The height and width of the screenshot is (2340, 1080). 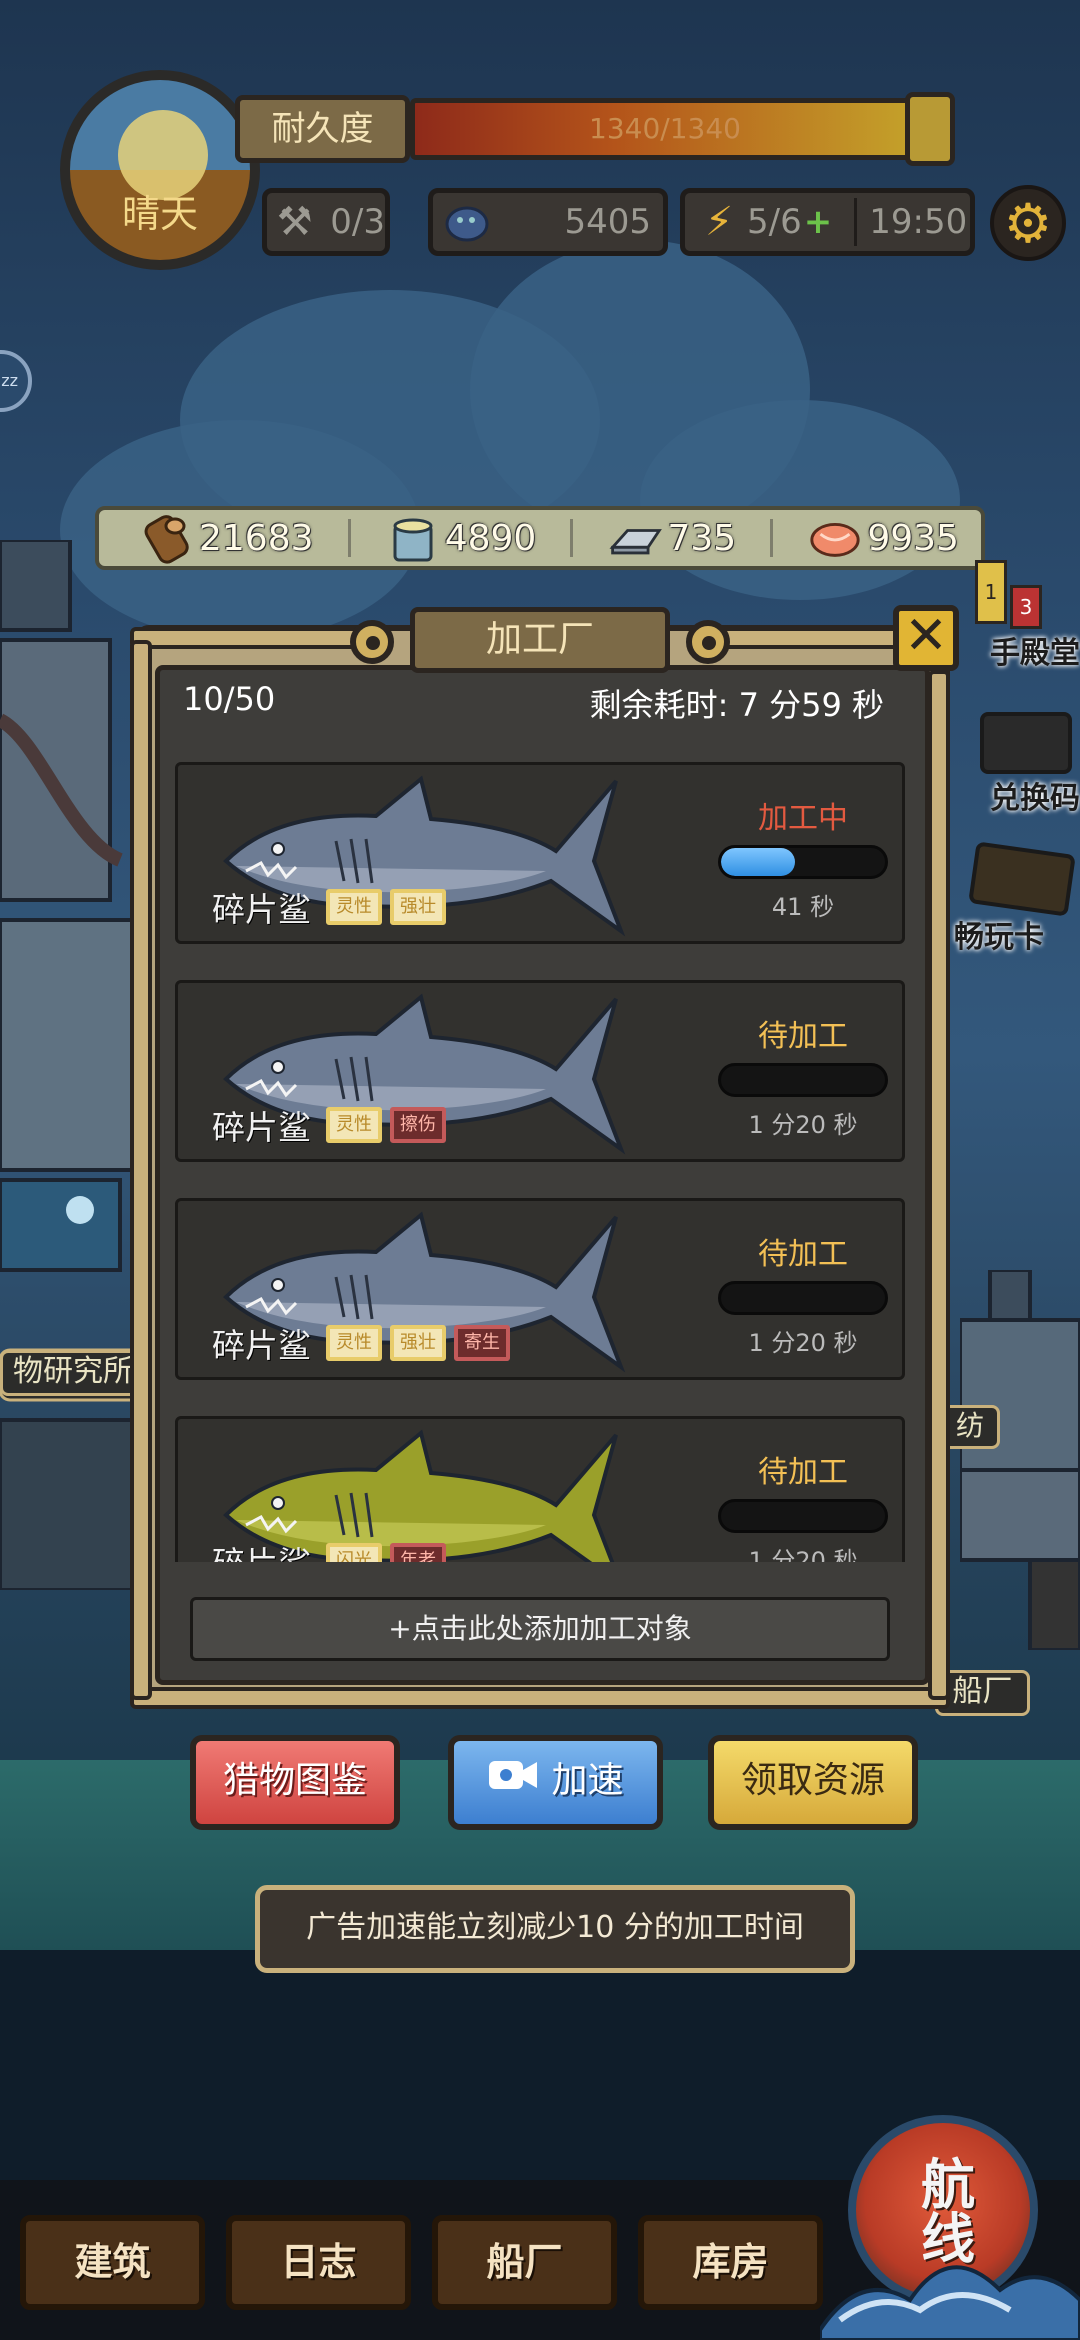 What do you see at coordinates (256, 538) in the screenshot?
I see `wood-value: 21683` at bounding box center [256, 538].